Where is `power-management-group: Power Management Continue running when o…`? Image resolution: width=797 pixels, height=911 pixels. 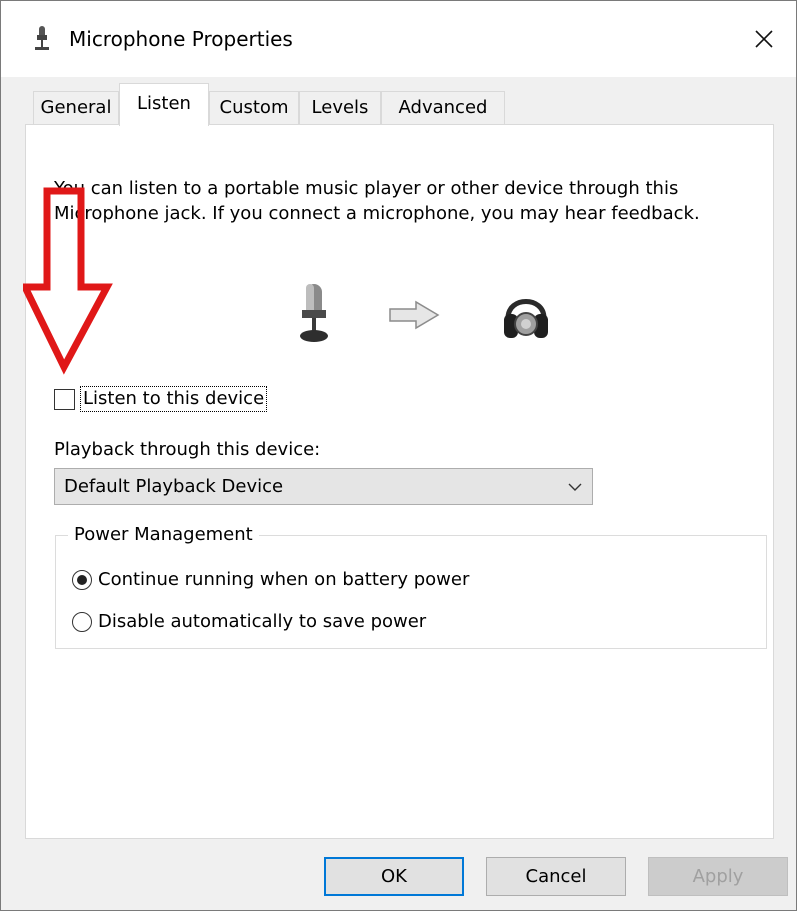
power-management-group: Power Management Continue running when o… is located at coordinates (411, 585).